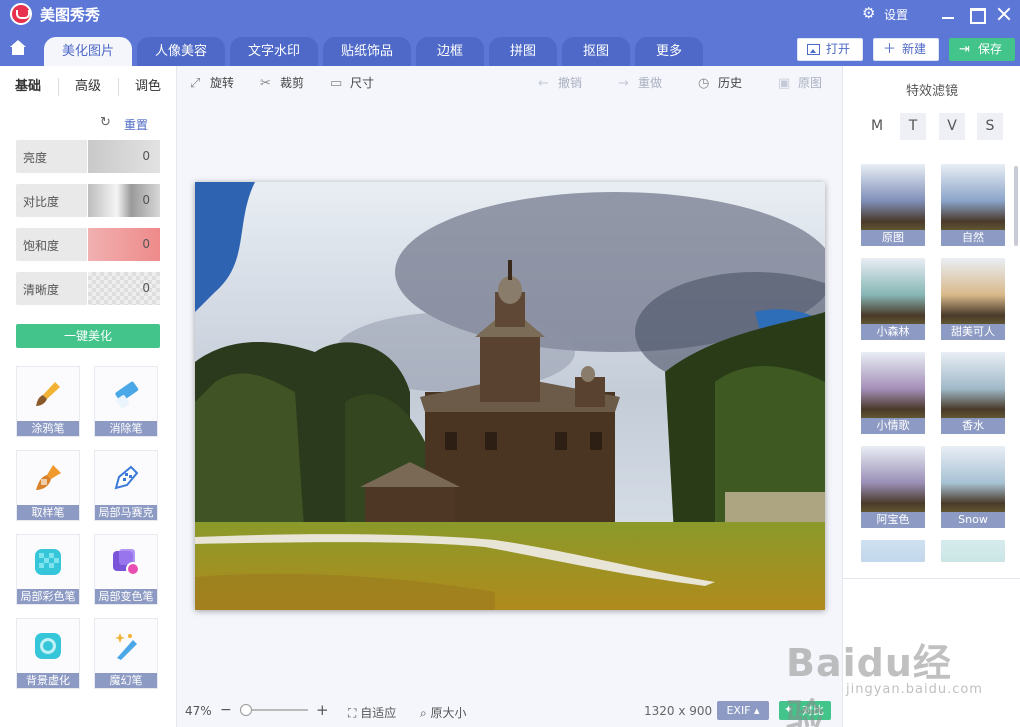  Describe the element at coordinates (126, 562) in the screenshot. I see `recolor-pen-icon` at that location.